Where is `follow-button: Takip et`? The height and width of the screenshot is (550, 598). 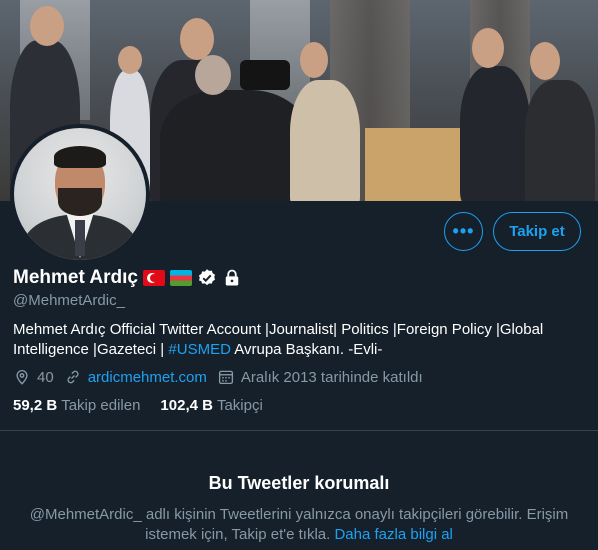
follow-button: Takip et is located at coordinates (537, 231).